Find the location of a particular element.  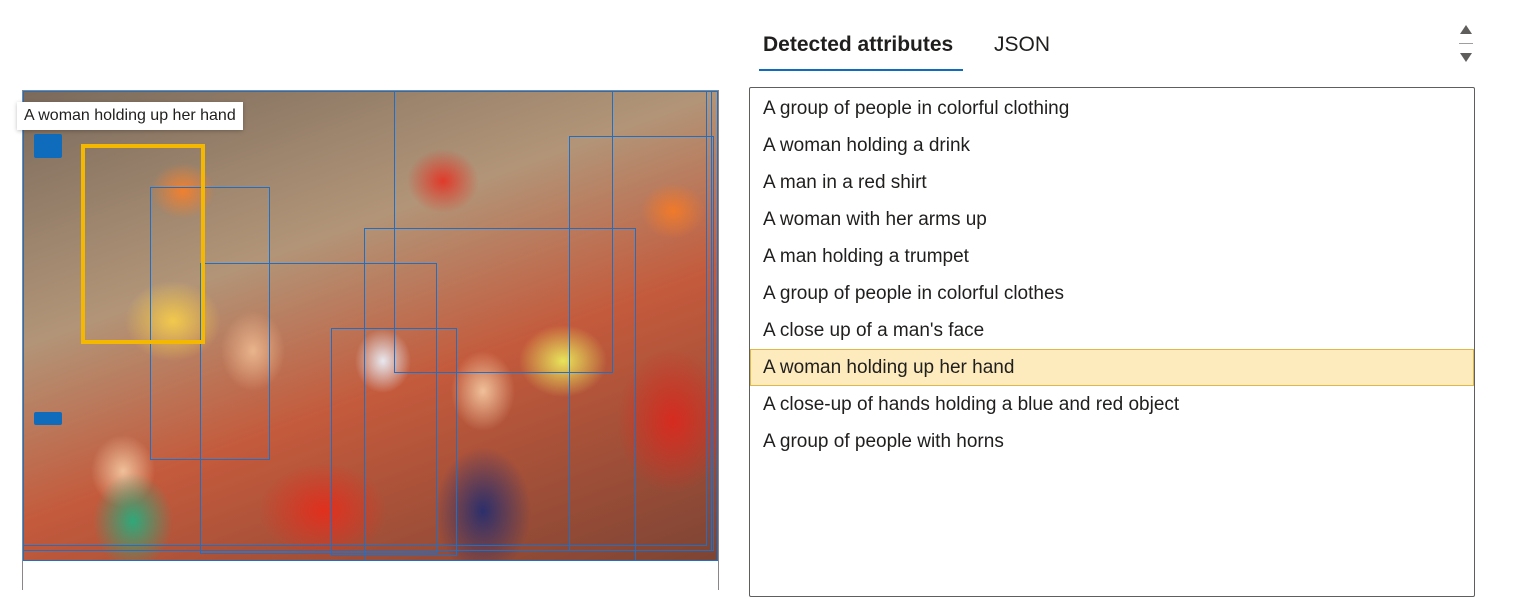

scroll-down-arrow-icon is located at coordinates (1466, 57).